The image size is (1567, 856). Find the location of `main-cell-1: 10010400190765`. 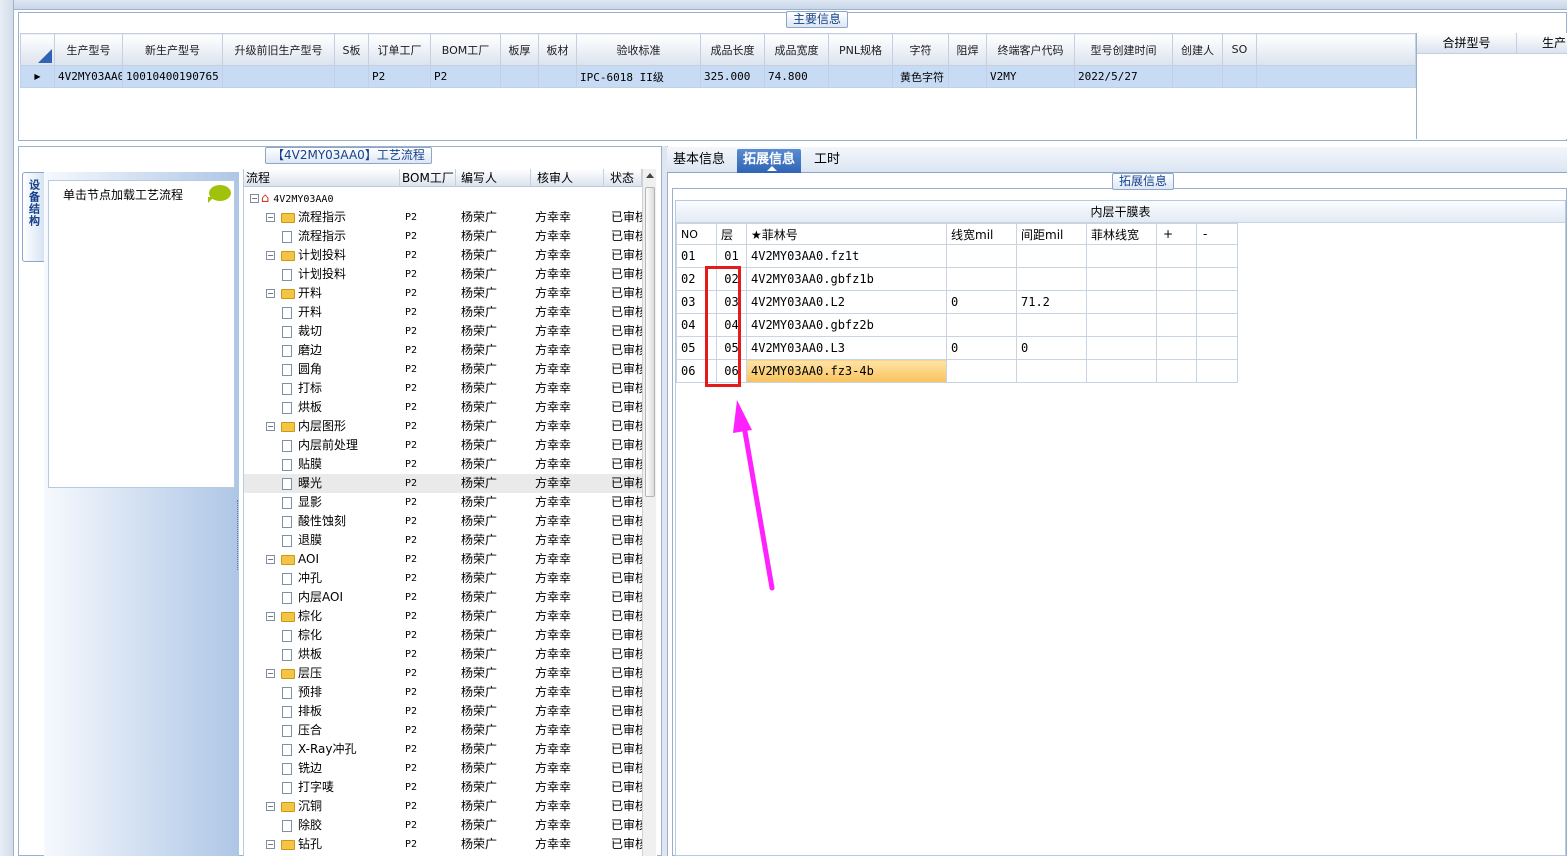

main-cell-1: 10010400190765 is located at coordinates (172, 76).